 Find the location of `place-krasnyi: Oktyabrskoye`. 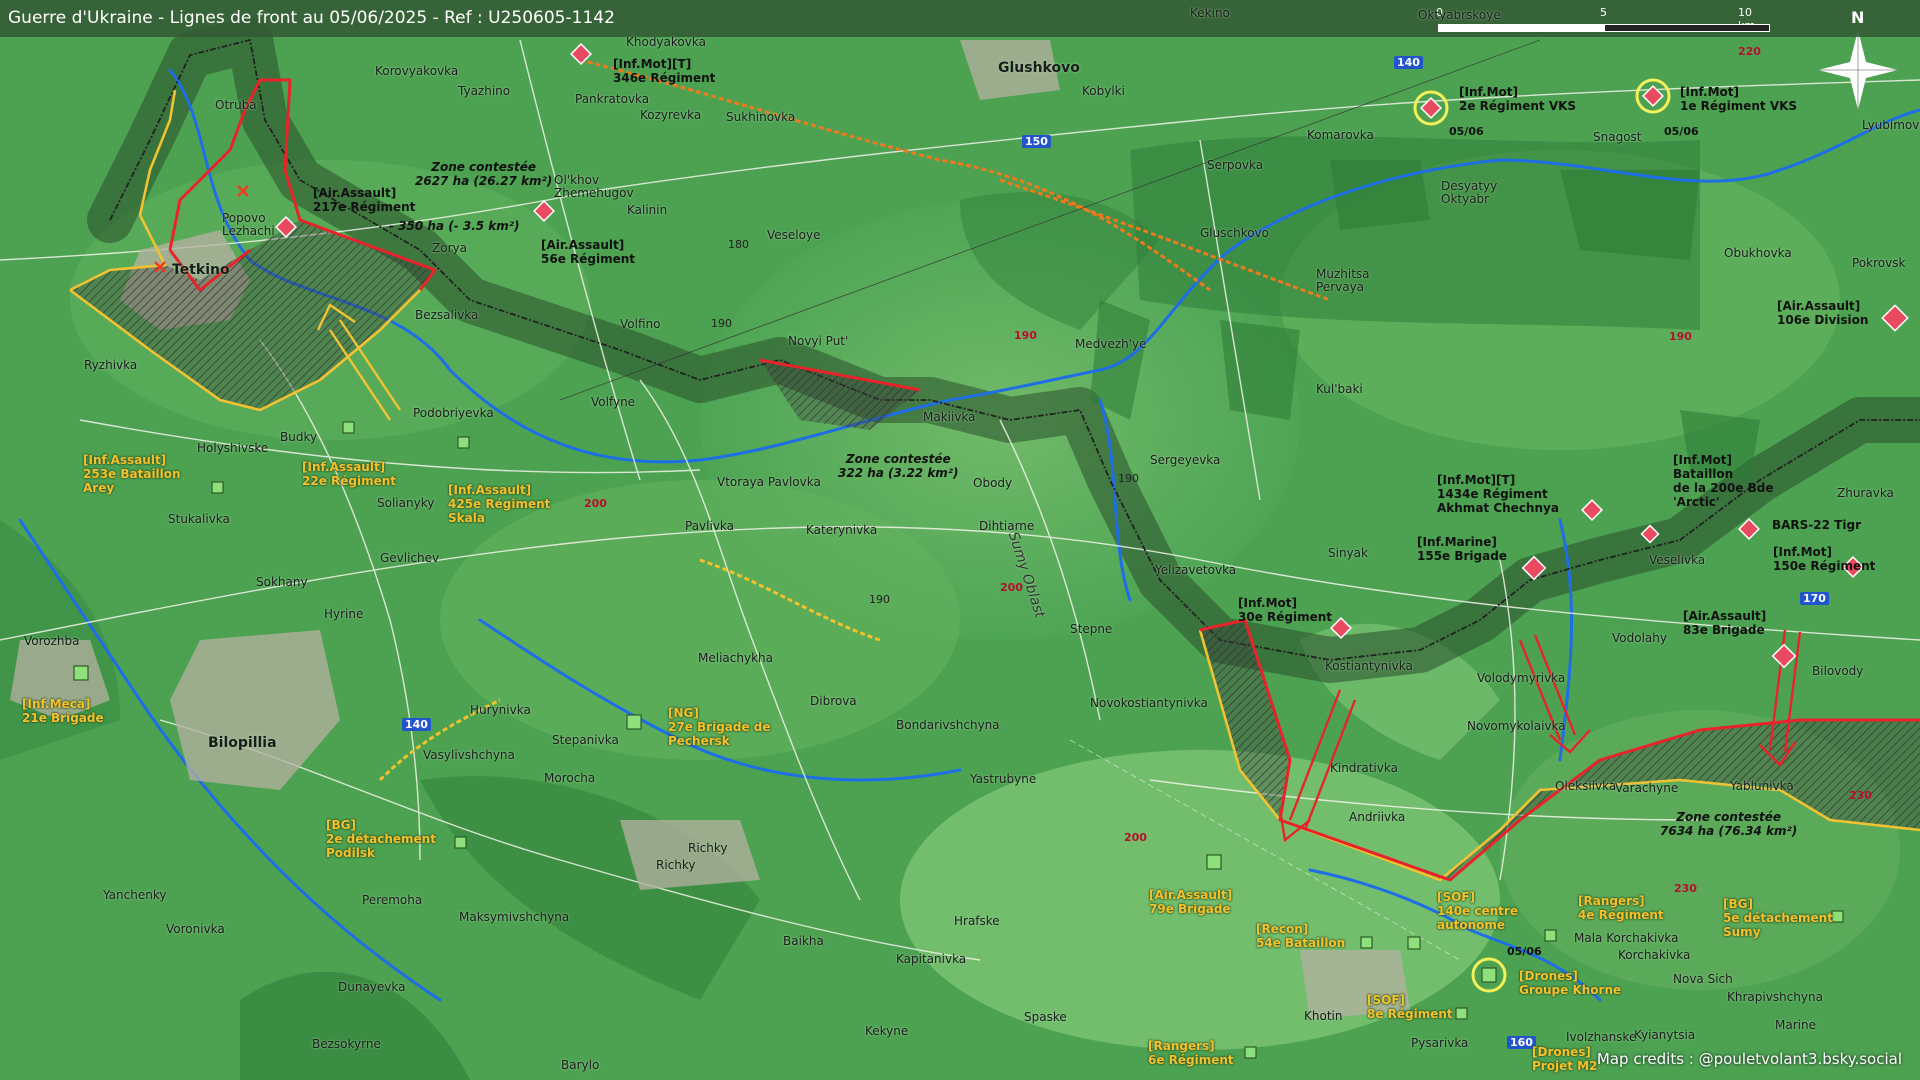

place-krasnyi: Oktyabrskoye is located at coordinates (1459, 15).